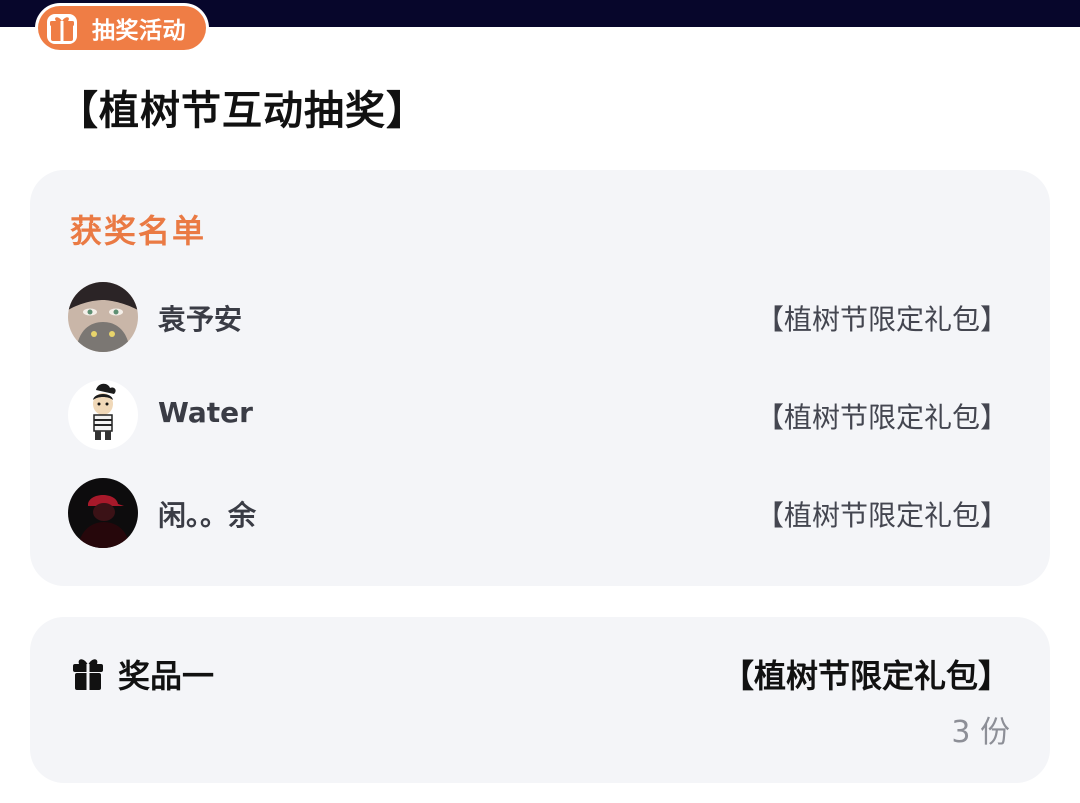  I want to click on prize-count: 3 份, so click(980, 732).